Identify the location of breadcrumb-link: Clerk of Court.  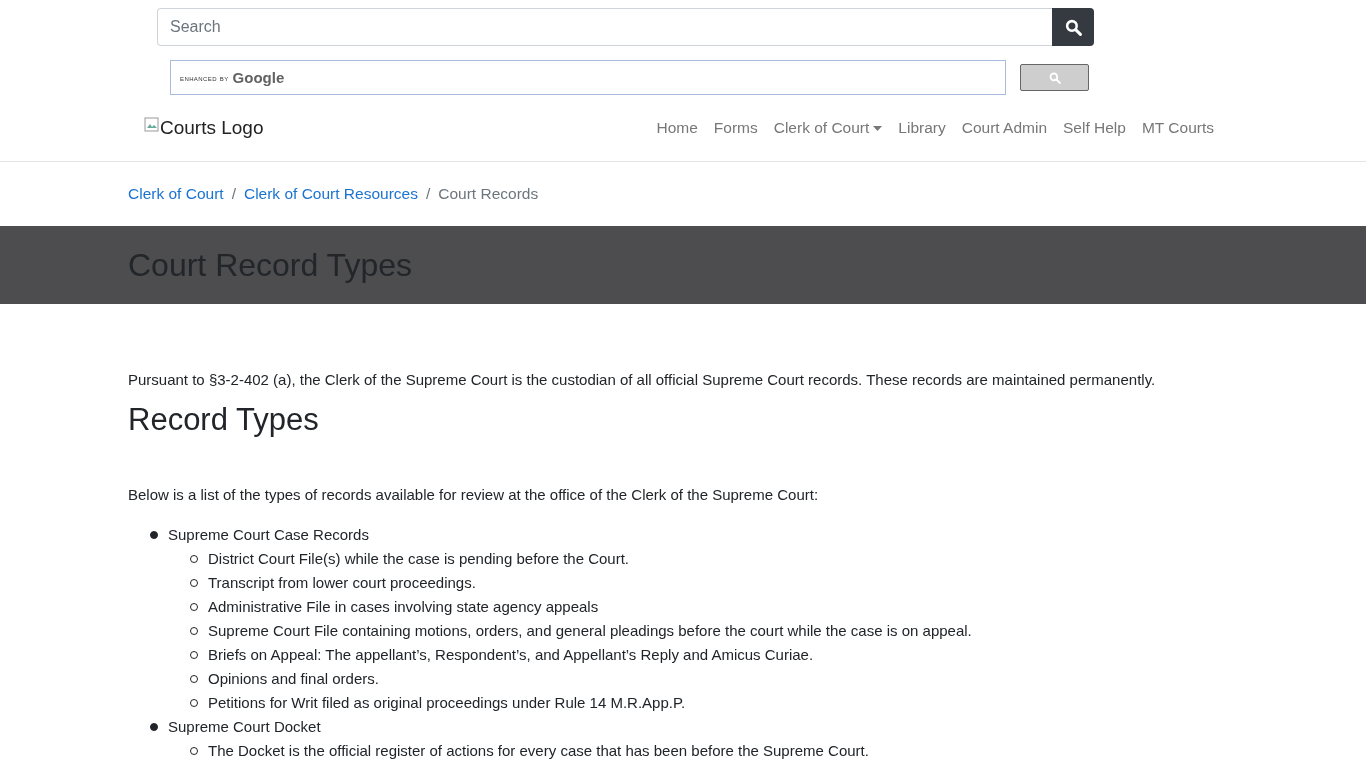
(176, 194).